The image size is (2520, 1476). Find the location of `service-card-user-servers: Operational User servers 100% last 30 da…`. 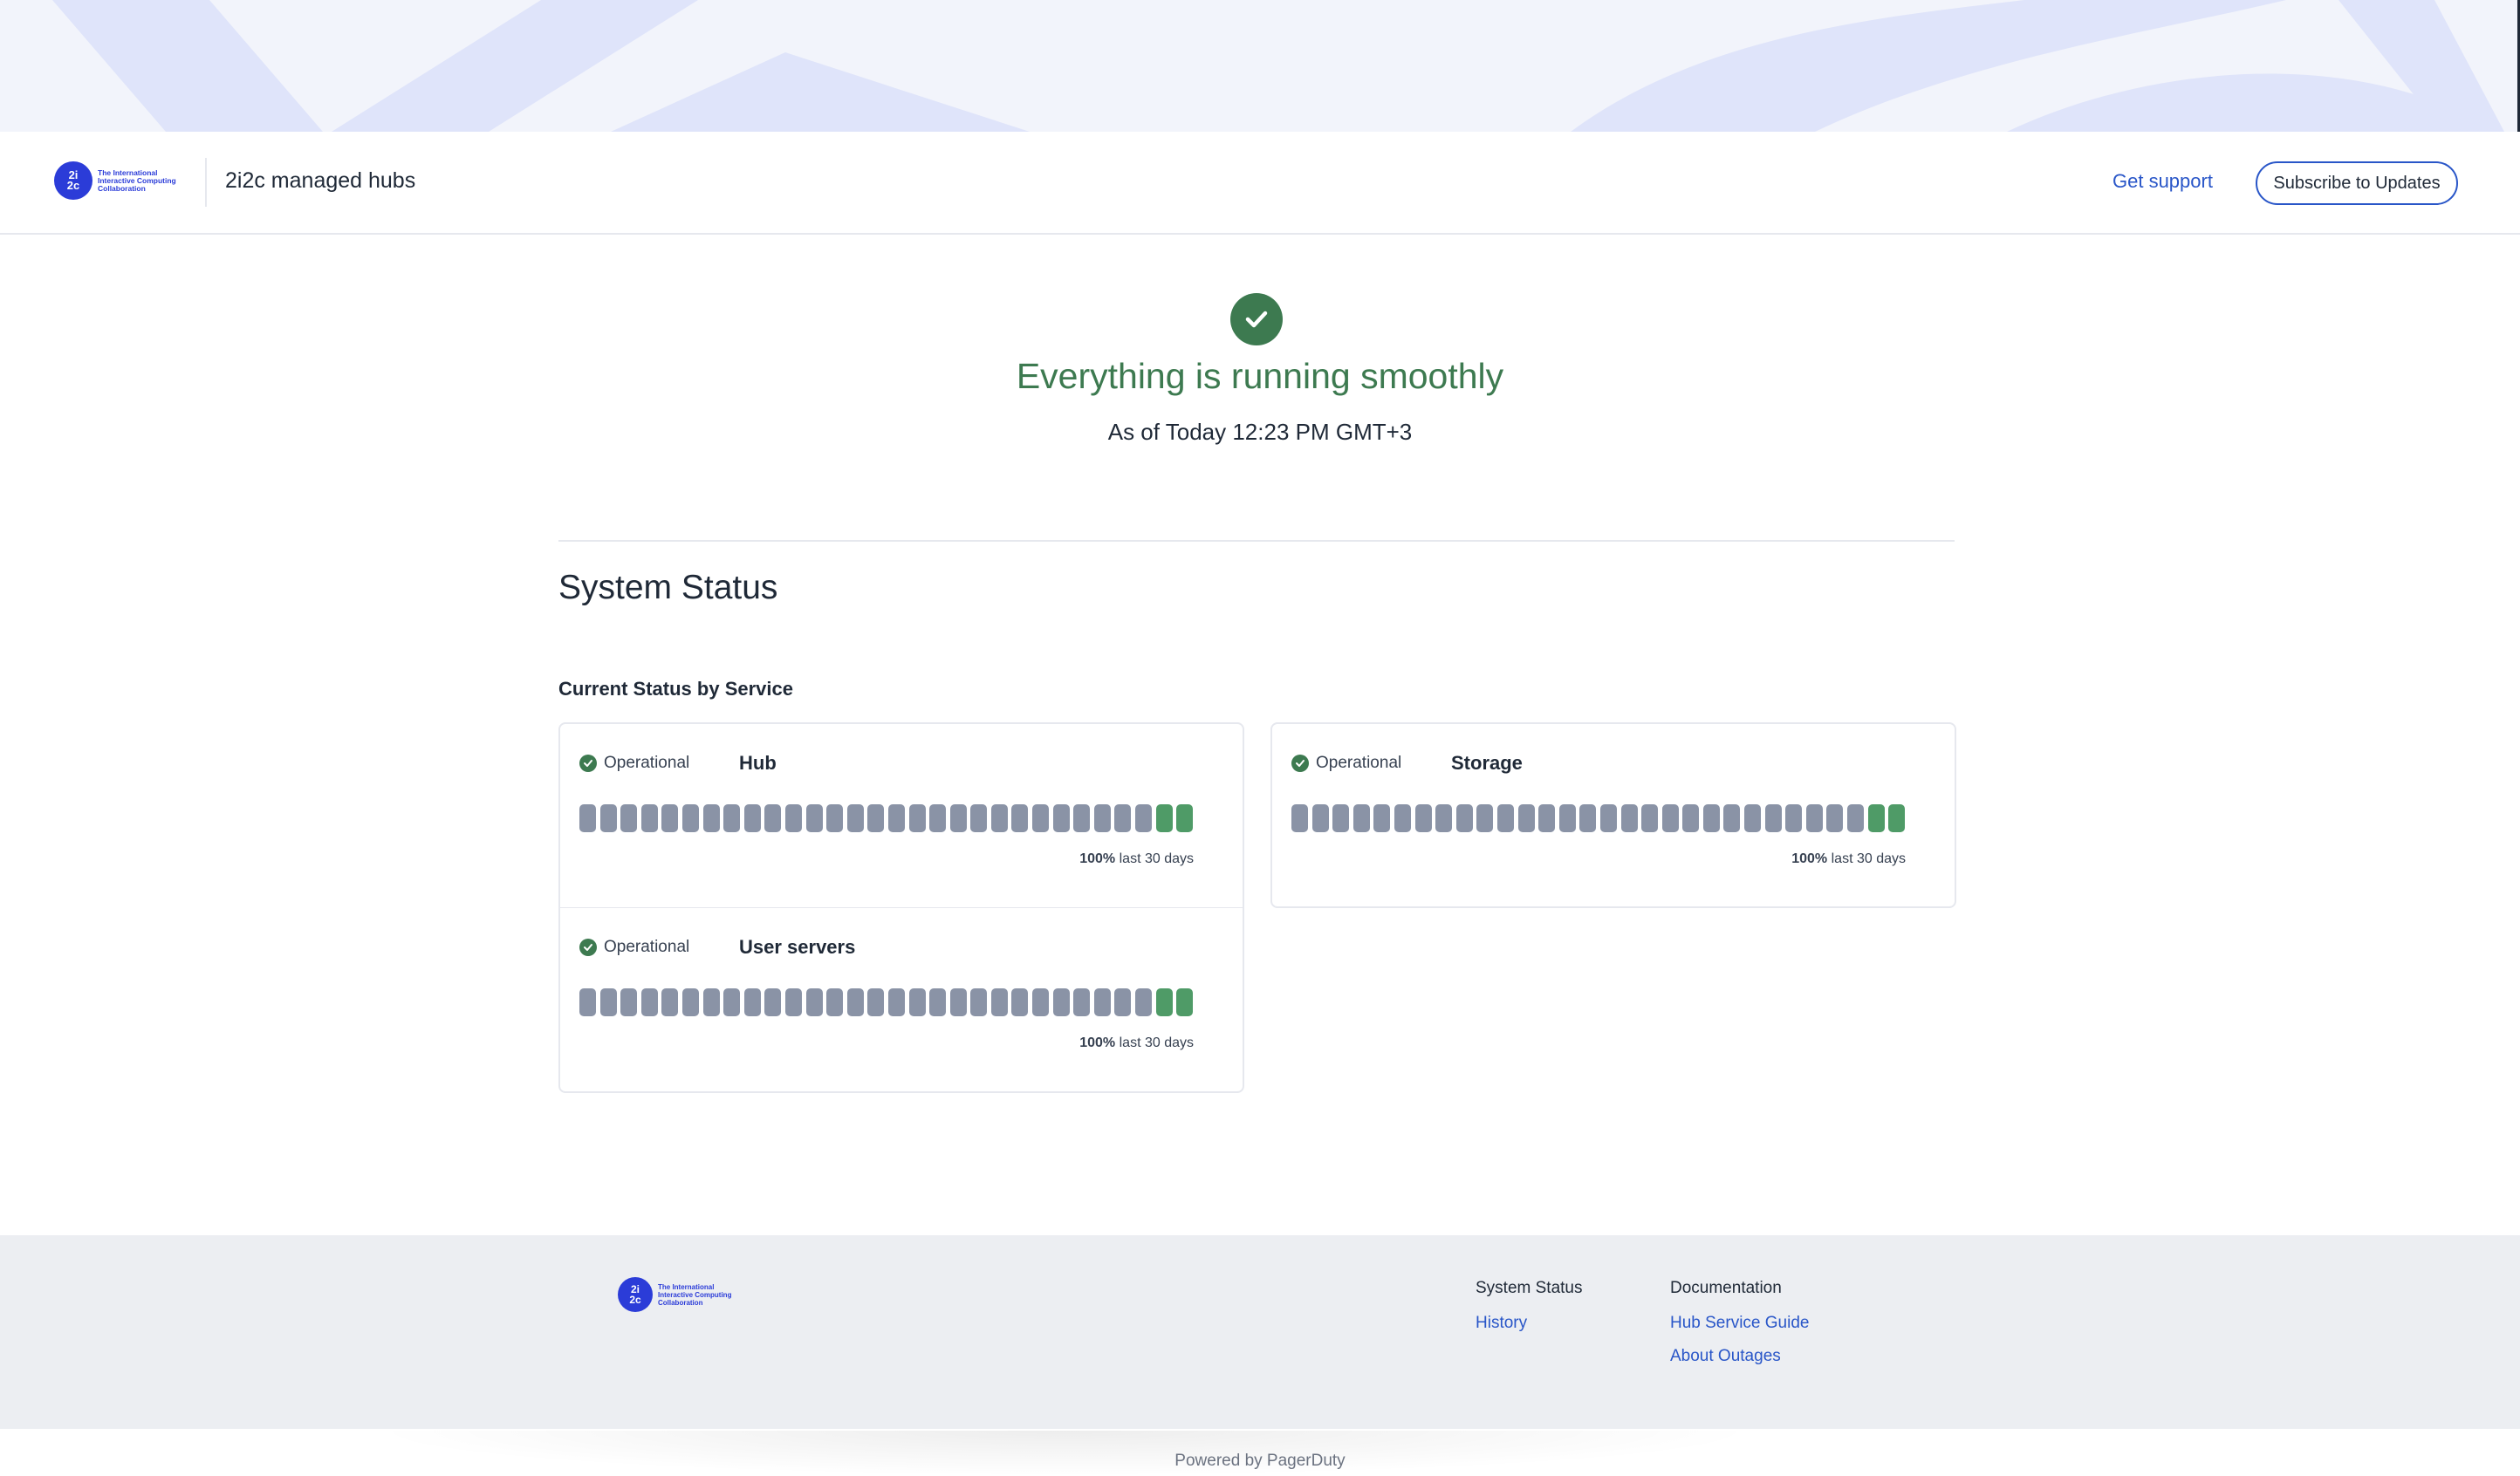

service-card-user-servers: Operational User servers 100% last 30 da… is located at coordinates (901, 1000).